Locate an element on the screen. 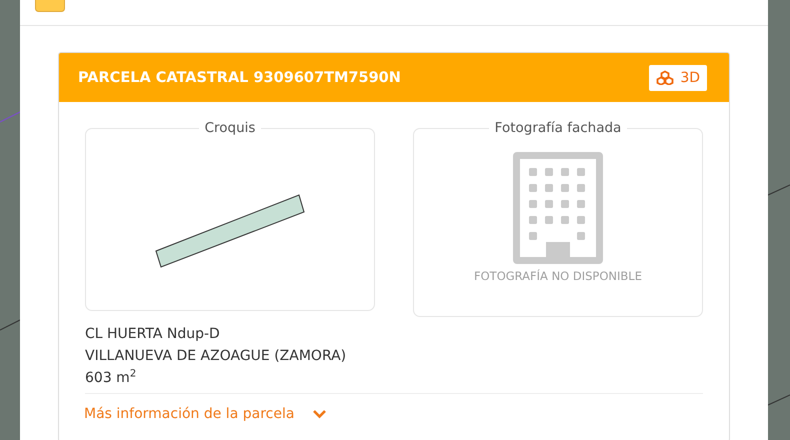  address-line: VILLANUEVA DE AZOAGUE (ZAMORA) is located at coordinates (215, 356).